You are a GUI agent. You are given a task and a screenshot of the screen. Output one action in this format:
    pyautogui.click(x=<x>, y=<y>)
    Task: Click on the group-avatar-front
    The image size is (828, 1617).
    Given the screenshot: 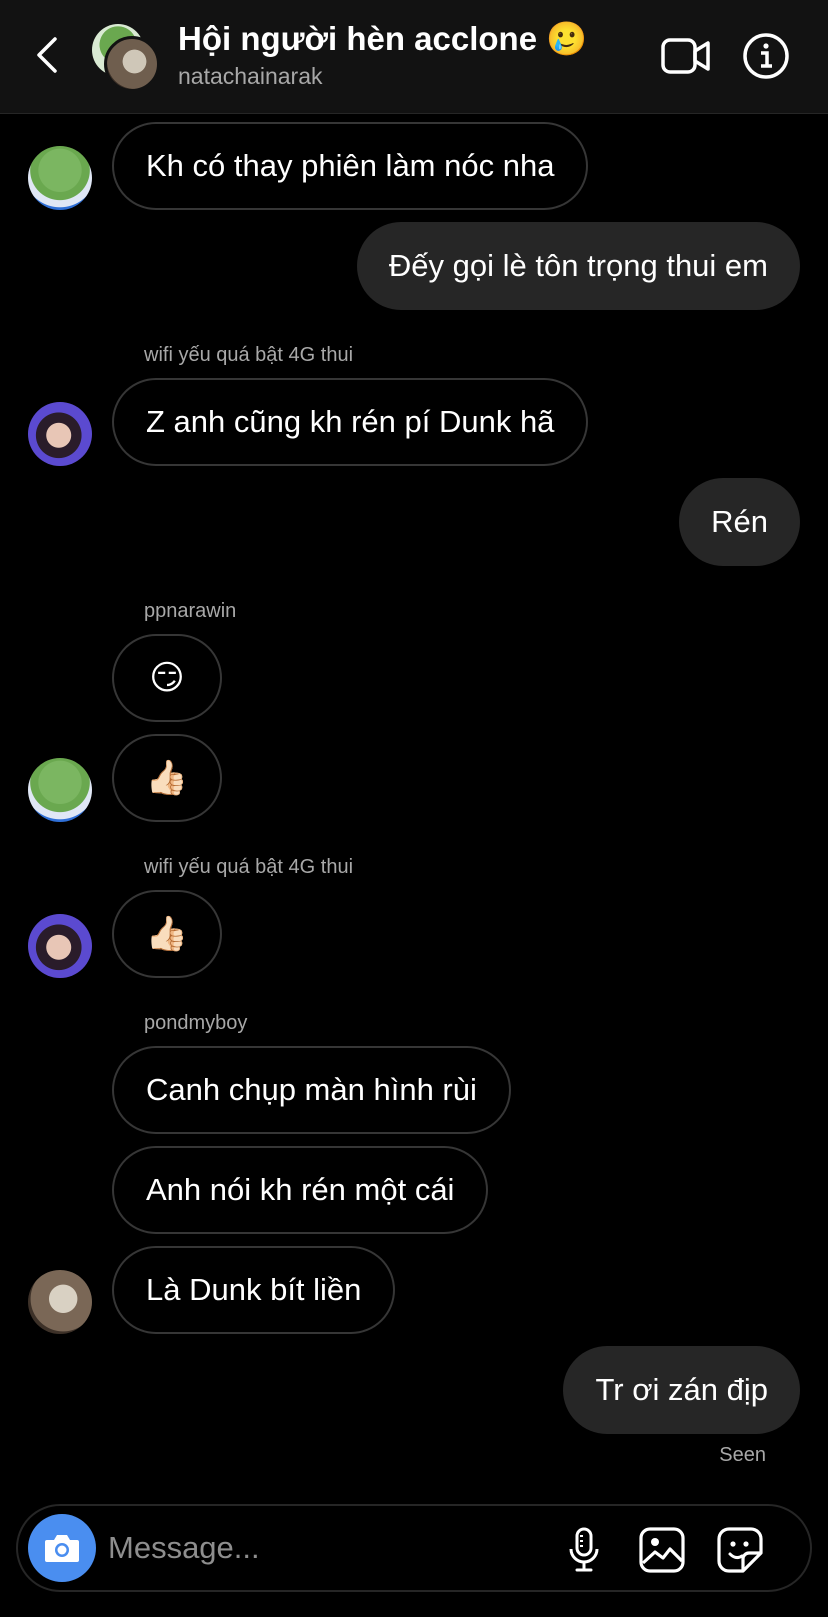 What is the action you would take?
    pyautogui.click(x=132, y=64)
    